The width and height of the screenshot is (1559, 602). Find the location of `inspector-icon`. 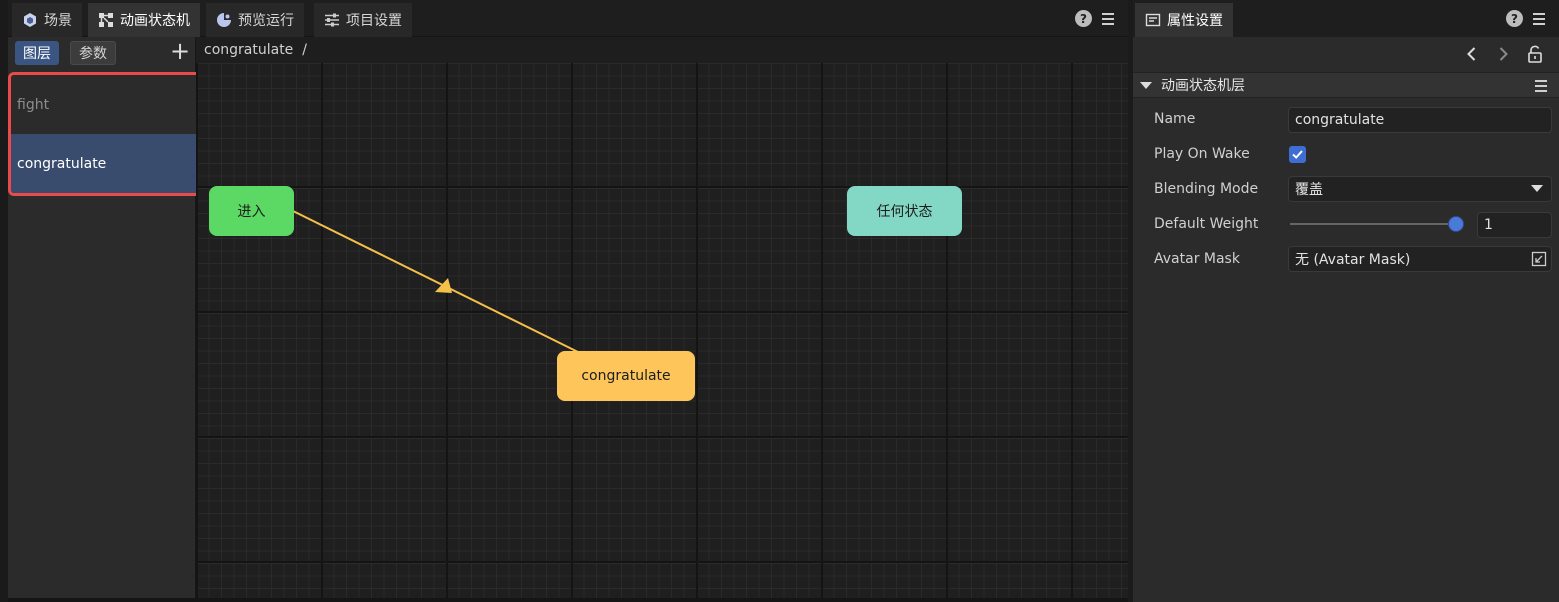

inspector-icon is located at coordinates (1153, 20).